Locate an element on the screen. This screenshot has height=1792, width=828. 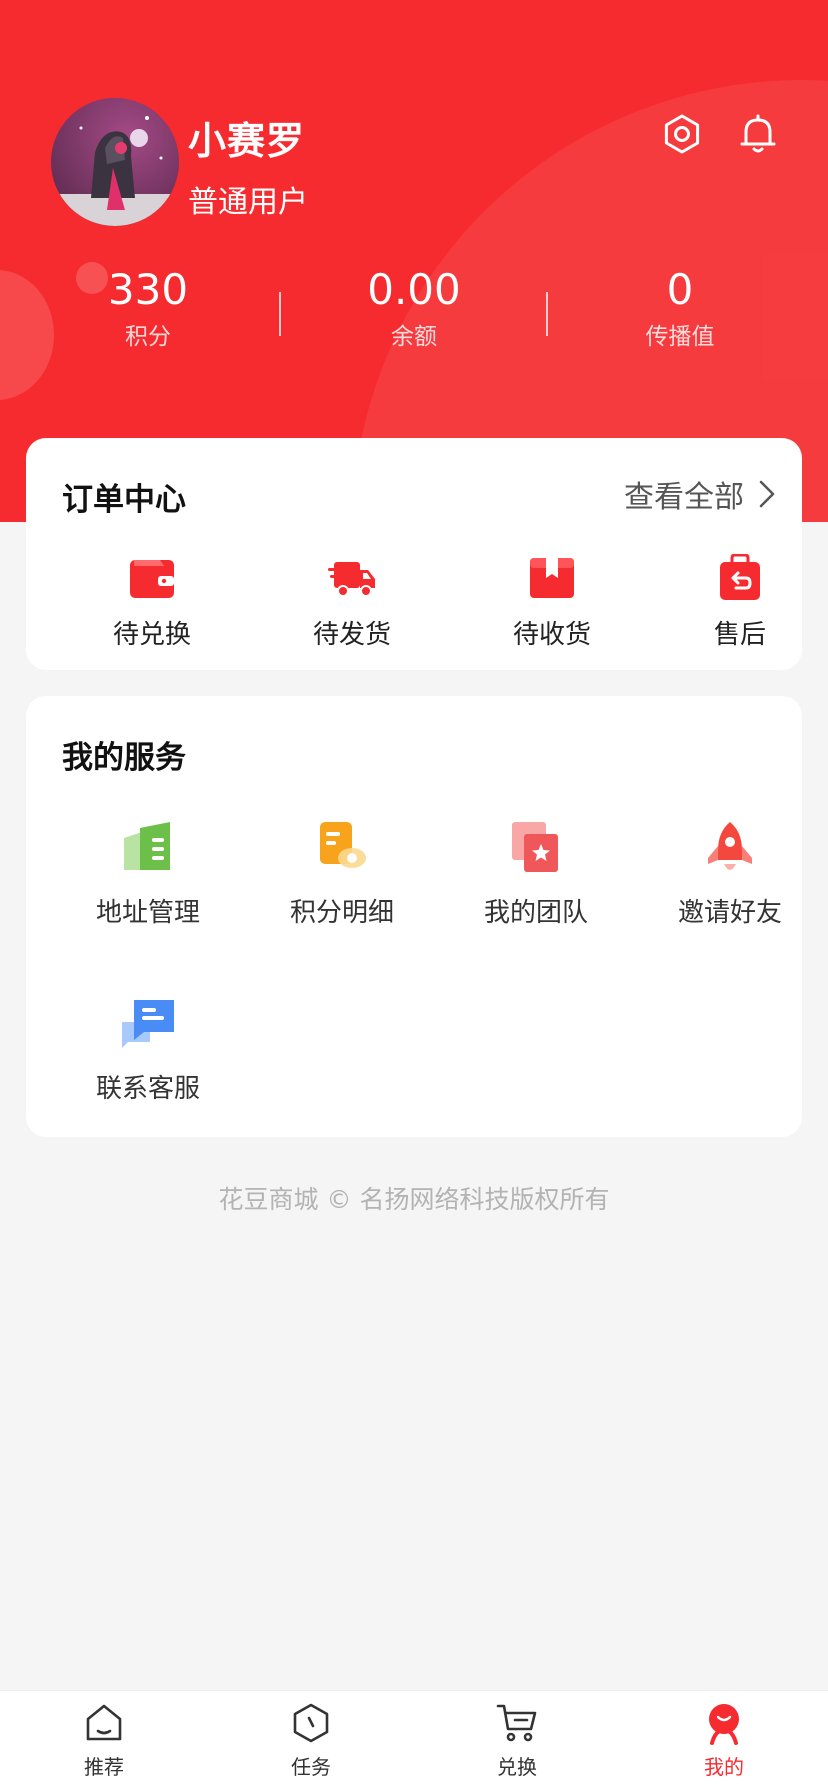
service-contact-support: 联系客服 is located at coordinates (148, 1050).